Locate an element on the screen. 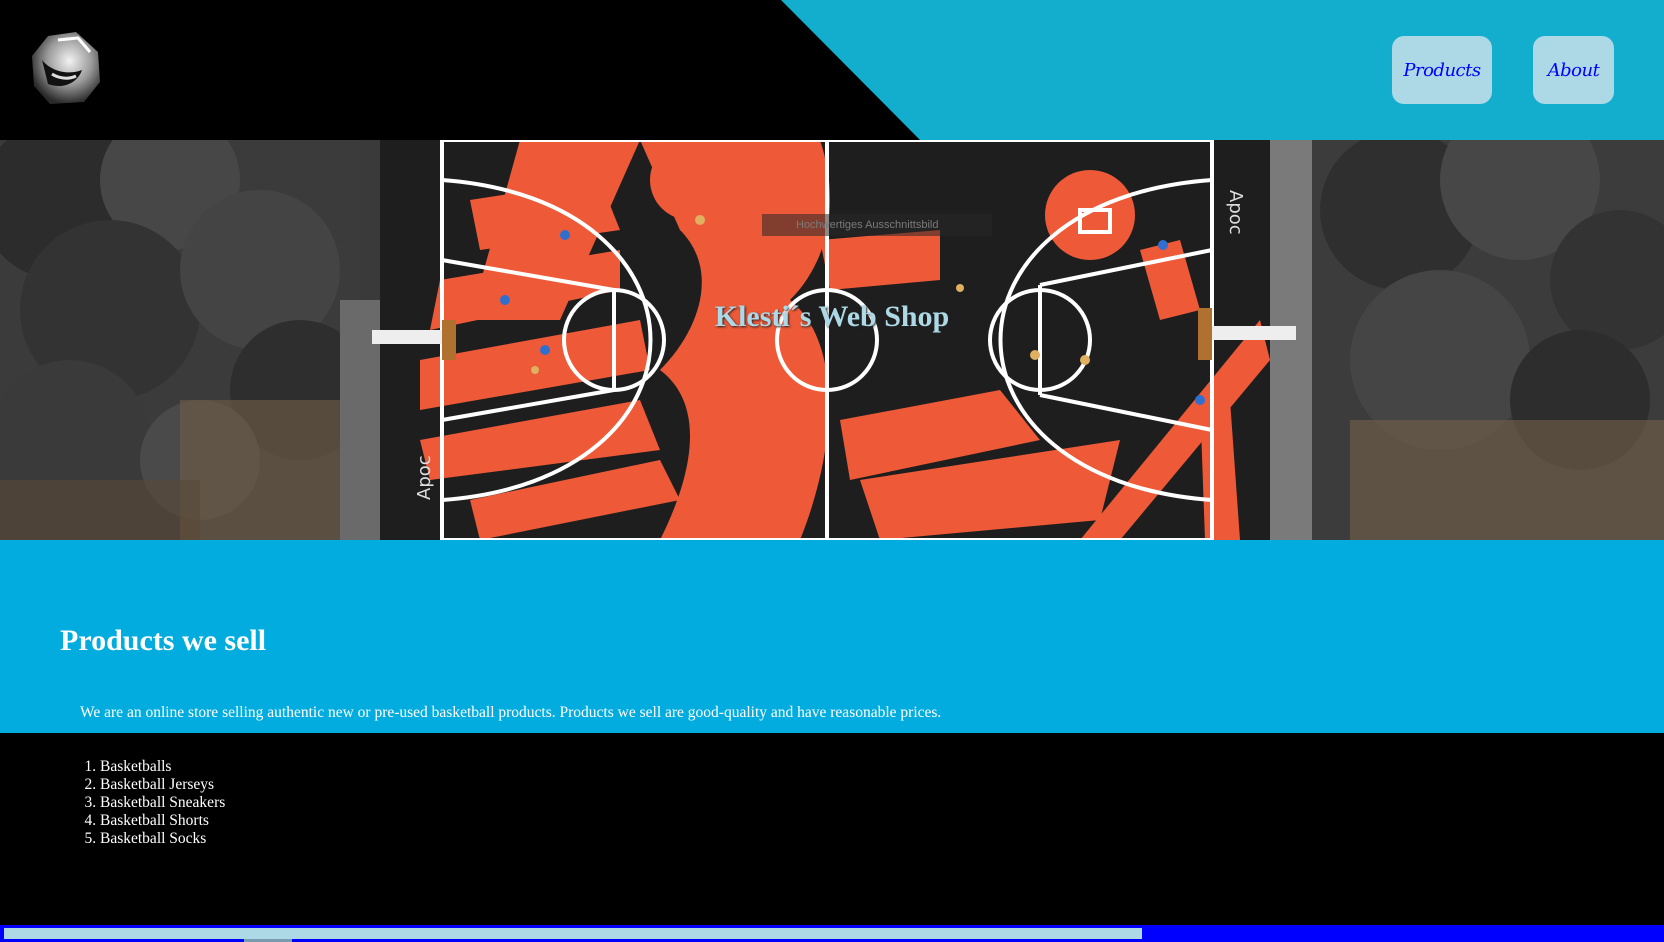  image-alt-text: Hochwertiges Ausschnittsbild is located at coordinates (877, 225).